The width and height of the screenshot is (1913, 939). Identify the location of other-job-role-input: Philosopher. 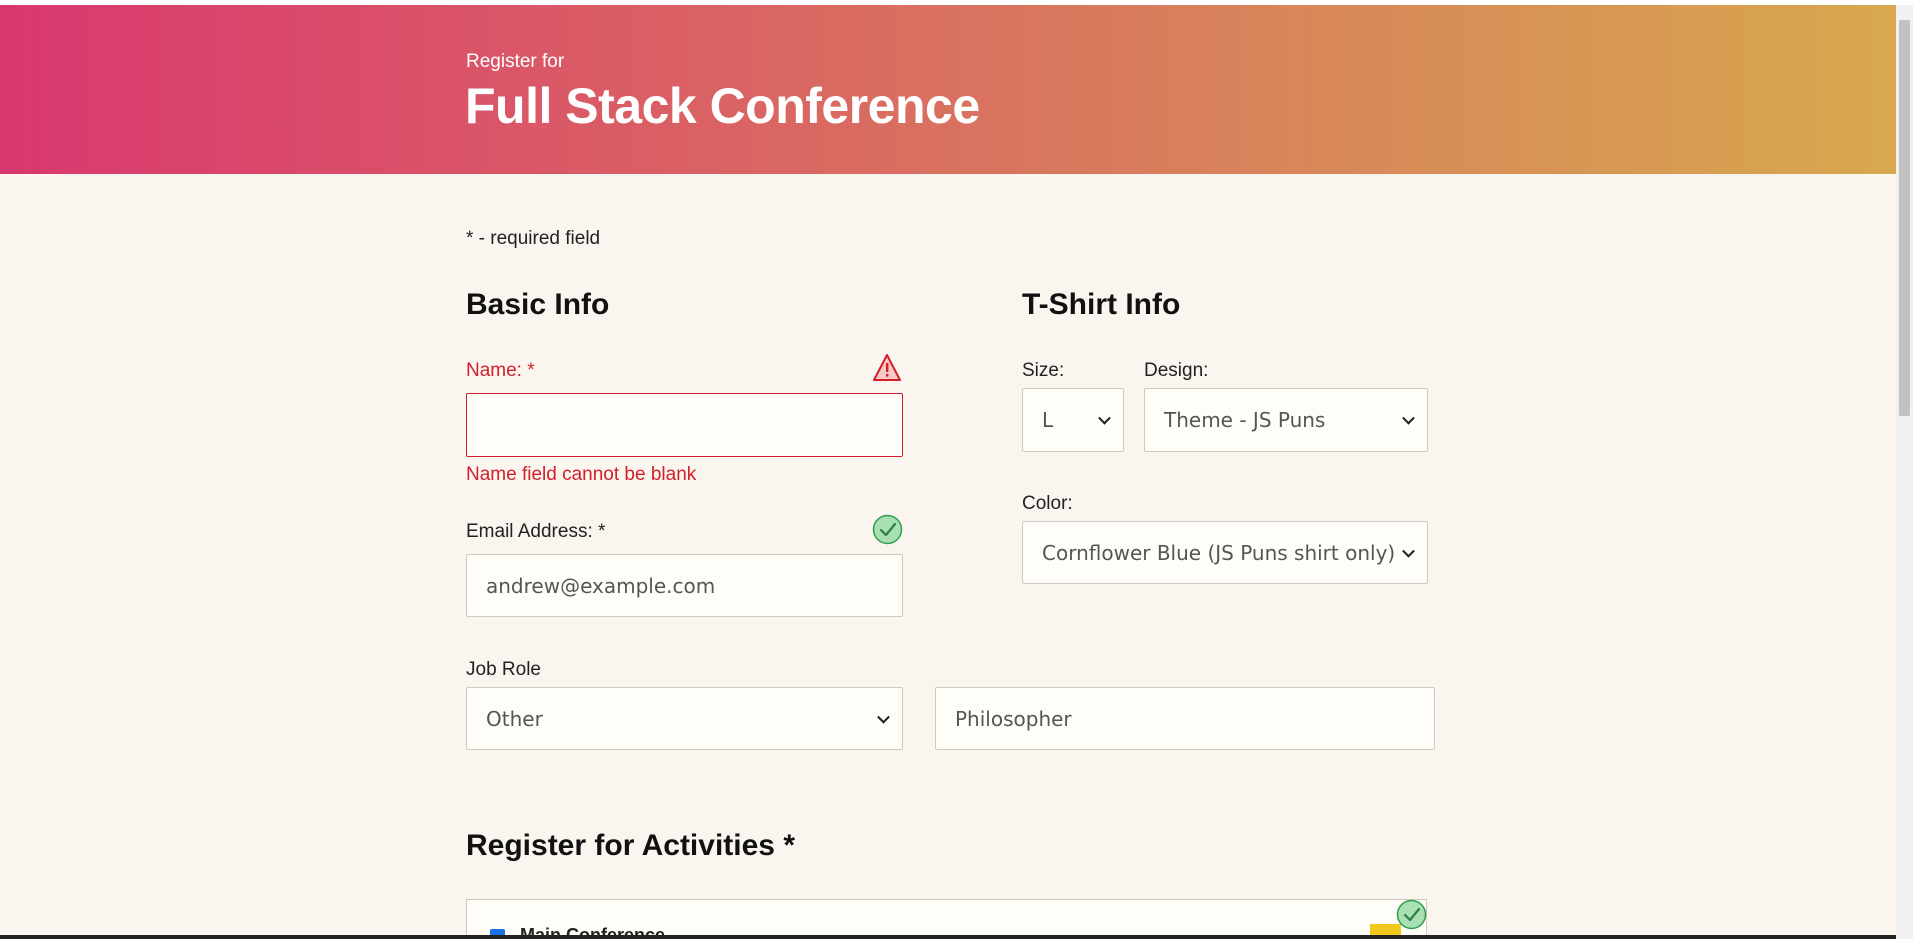
(1185, 718).